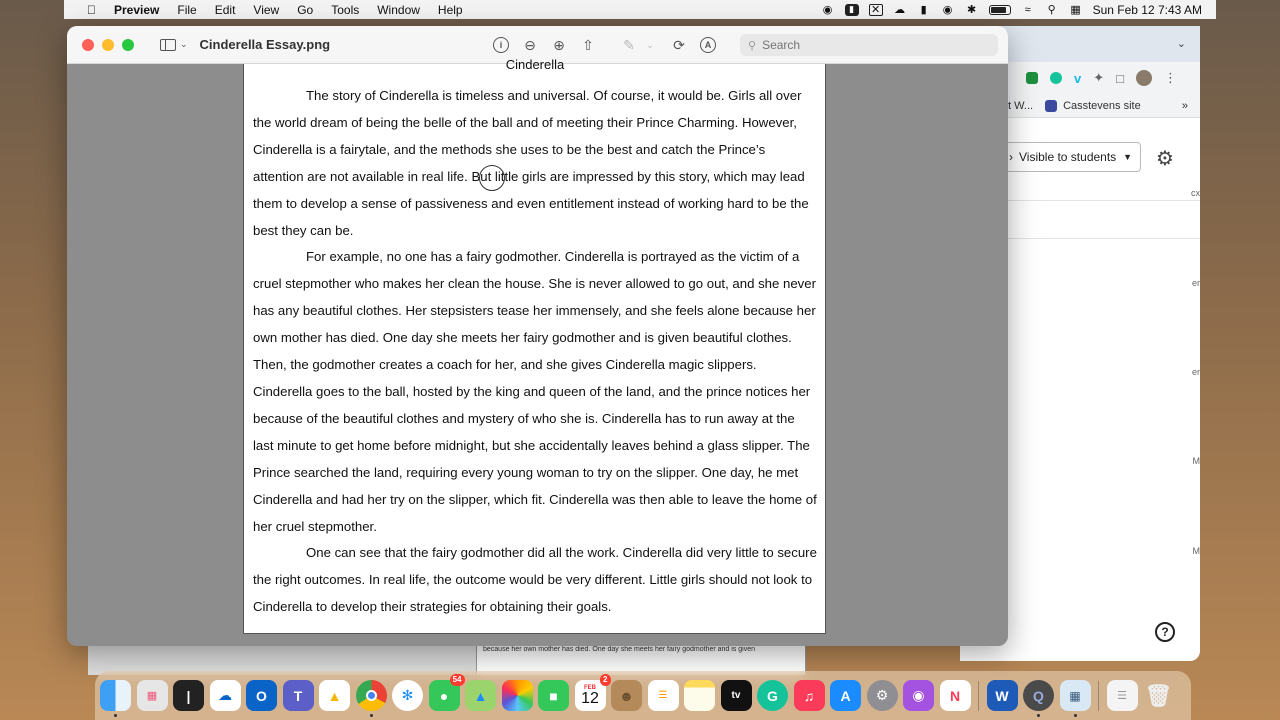 Image resolution: width=1280 pixels, height=720 pixels. I want to click on sidebar-toggle-button: ⌄, so click(174, 44).